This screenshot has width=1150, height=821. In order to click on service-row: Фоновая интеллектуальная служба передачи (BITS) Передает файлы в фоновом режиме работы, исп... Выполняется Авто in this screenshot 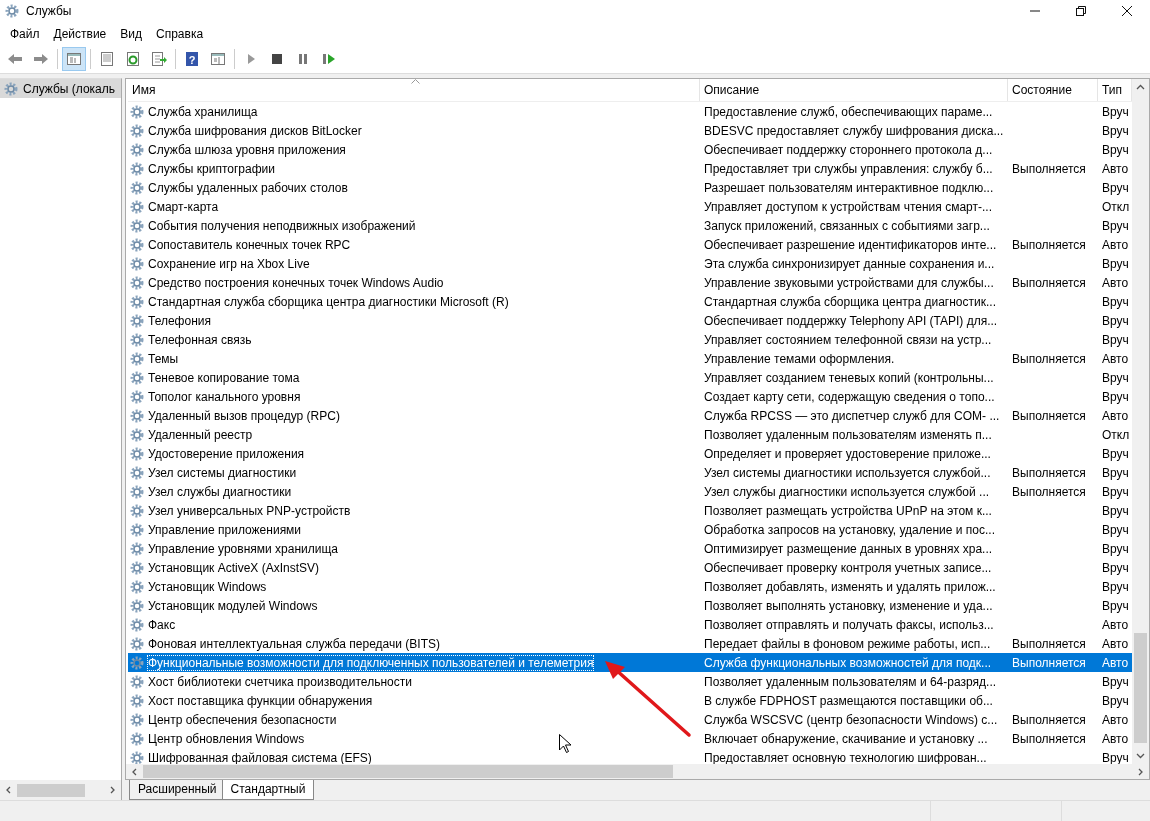, I will do `click(630, 643)`.